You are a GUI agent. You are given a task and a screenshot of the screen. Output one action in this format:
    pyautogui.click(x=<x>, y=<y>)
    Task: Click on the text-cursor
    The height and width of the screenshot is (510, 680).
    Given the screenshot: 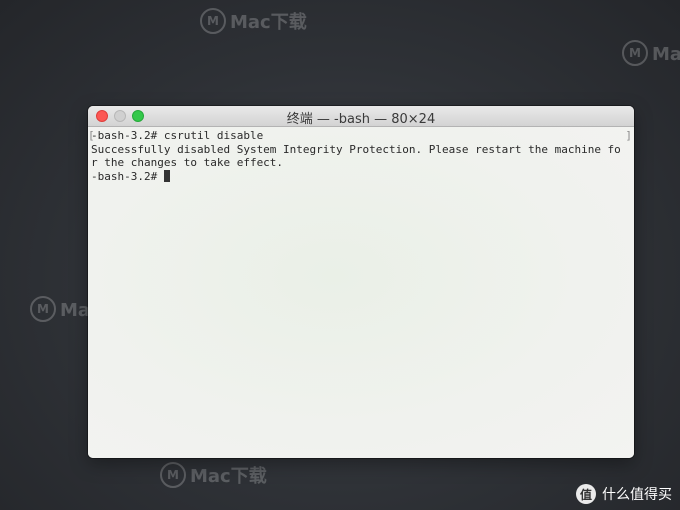 What is the action you would take?
    pyautogui.click(x=166, y=175)
    